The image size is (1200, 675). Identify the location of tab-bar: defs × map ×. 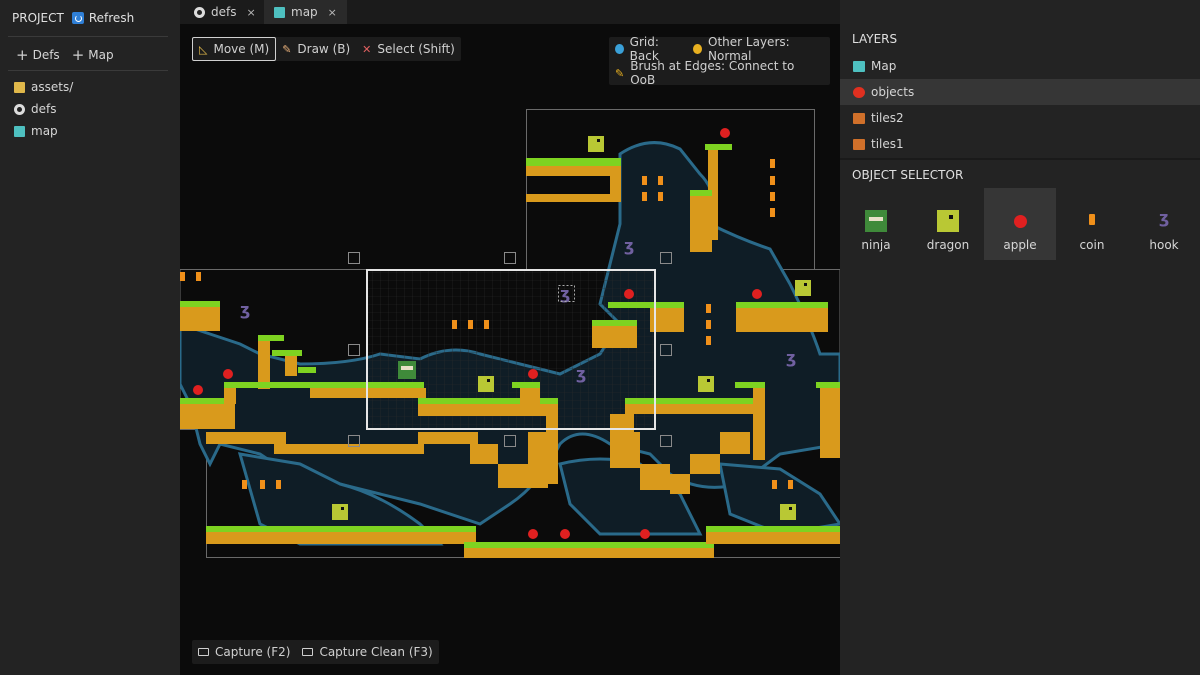
(510, 12).